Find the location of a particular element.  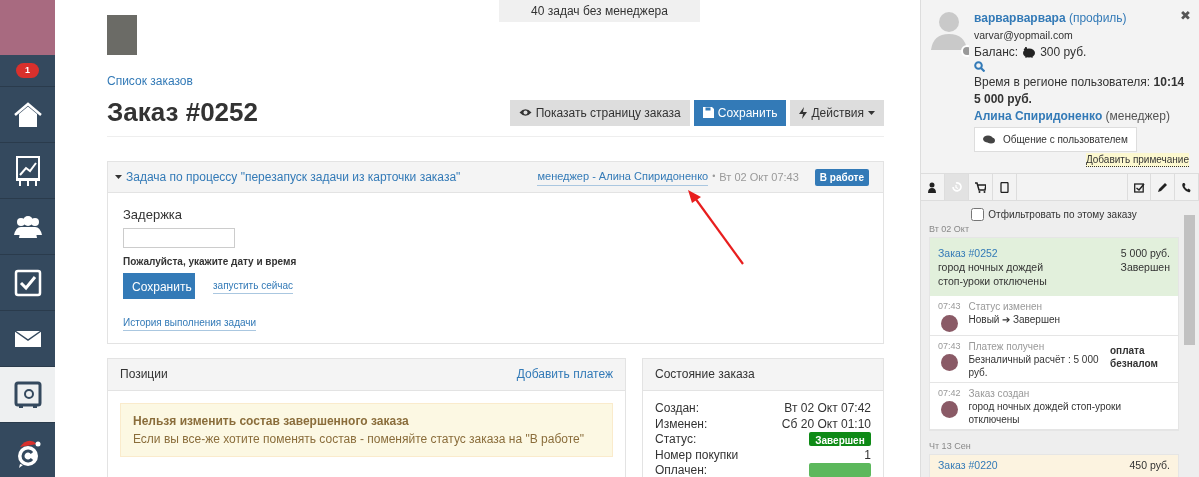

order-description: стоп-уроки отключены is located at coordinates (992, 281).